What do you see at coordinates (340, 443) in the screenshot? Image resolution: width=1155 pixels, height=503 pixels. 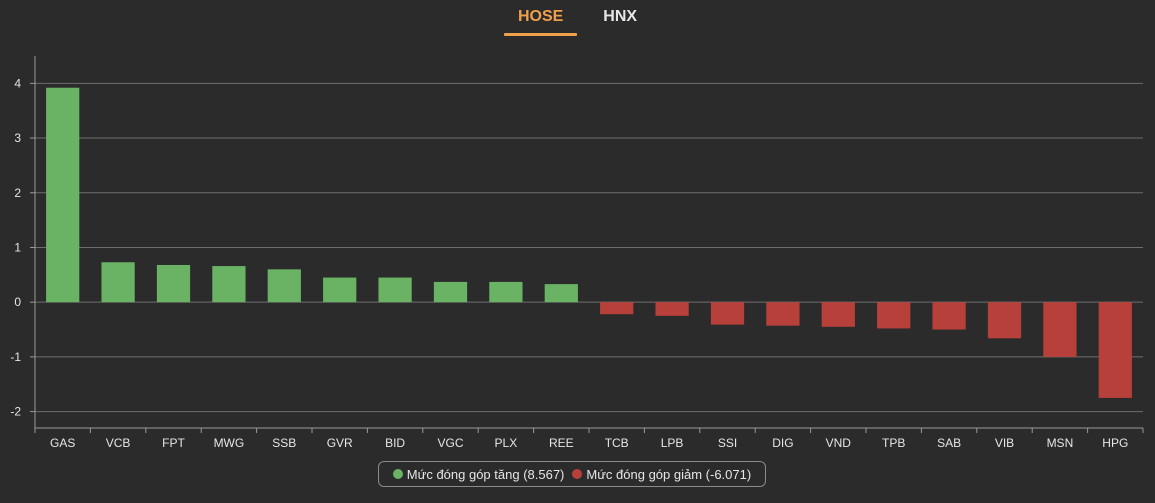 I see `x-tick-label: GVR` at bounding box center [340, 443].